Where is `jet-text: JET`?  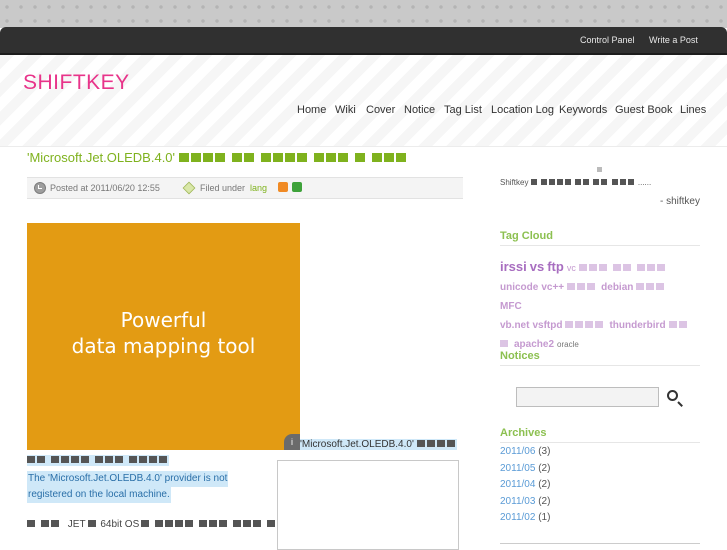
jet-text: JET is located at coordinates (76, 524).